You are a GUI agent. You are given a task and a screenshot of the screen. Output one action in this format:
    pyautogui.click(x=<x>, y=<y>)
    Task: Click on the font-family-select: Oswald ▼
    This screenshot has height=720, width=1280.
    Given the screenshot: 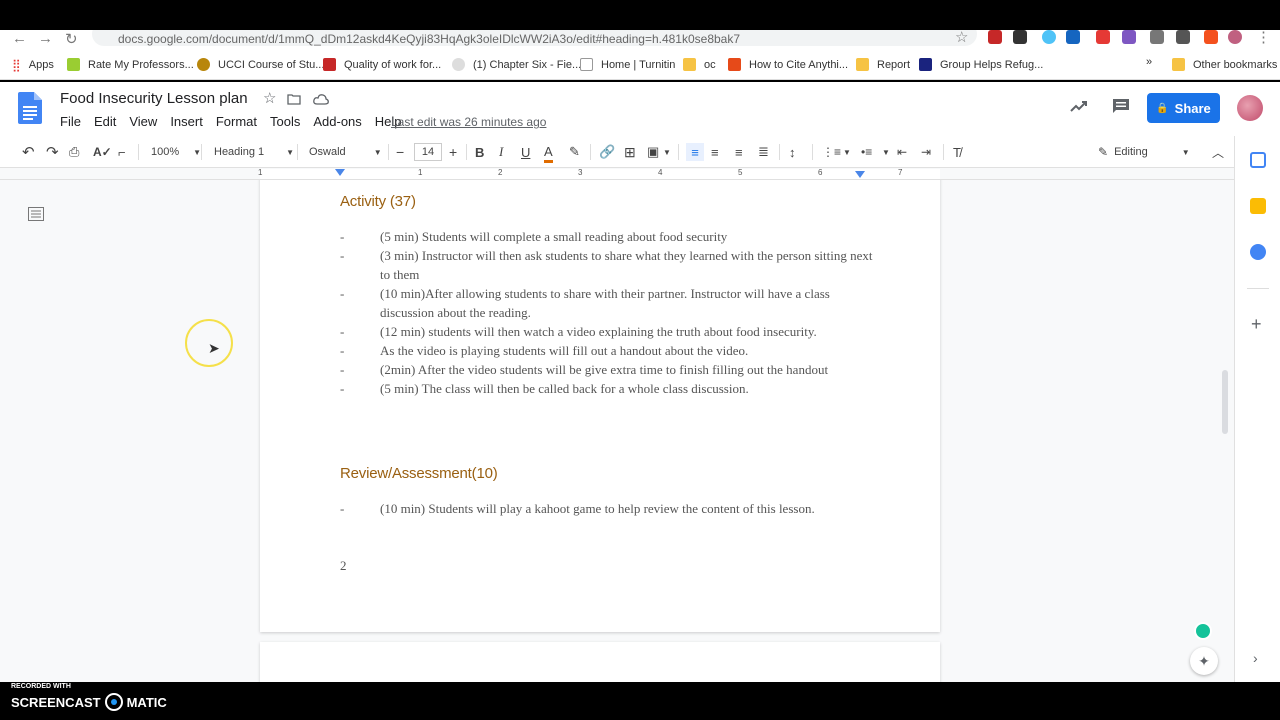 What is the action you would take?
    pyautogui.click(x=345, y=152)
    